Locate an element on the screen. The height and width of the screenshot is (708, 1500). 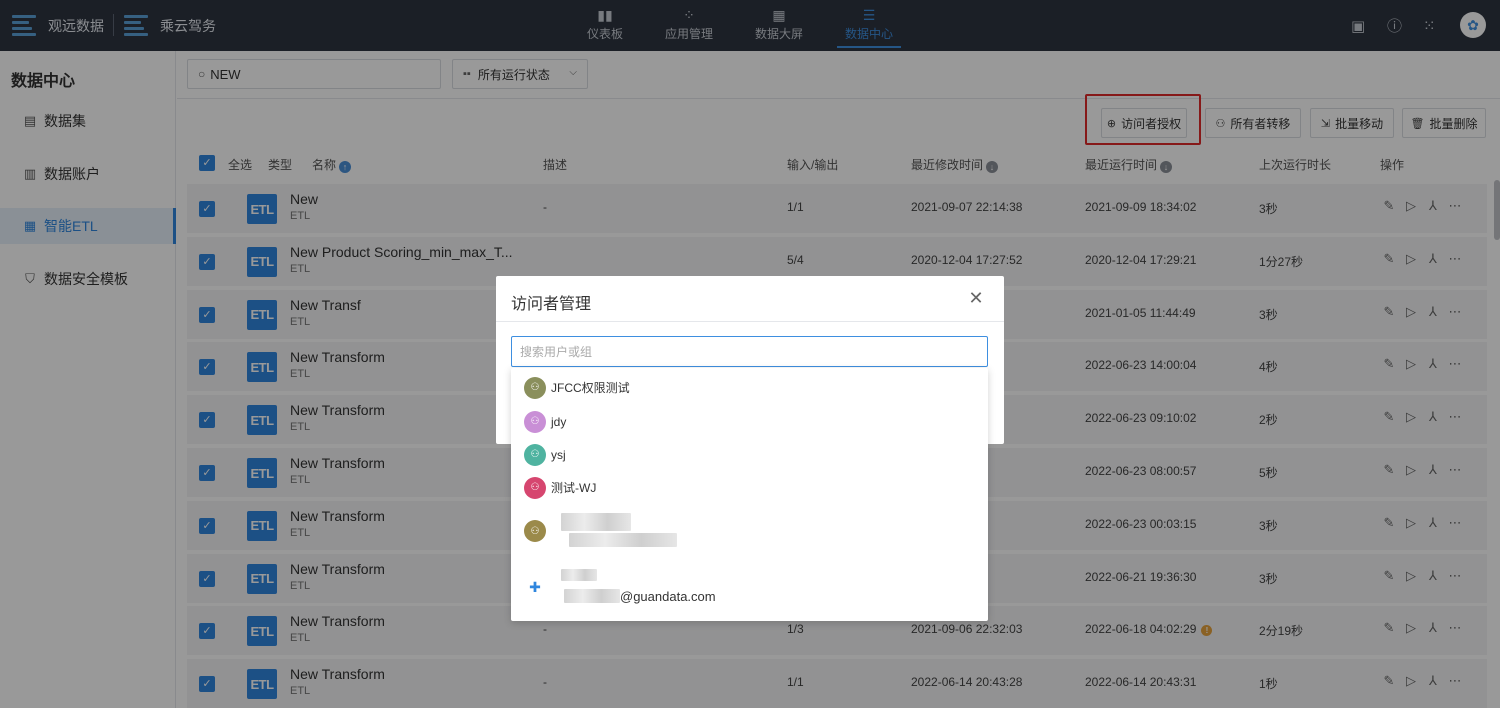
dialog-divider is located at coordinates (750, 321).